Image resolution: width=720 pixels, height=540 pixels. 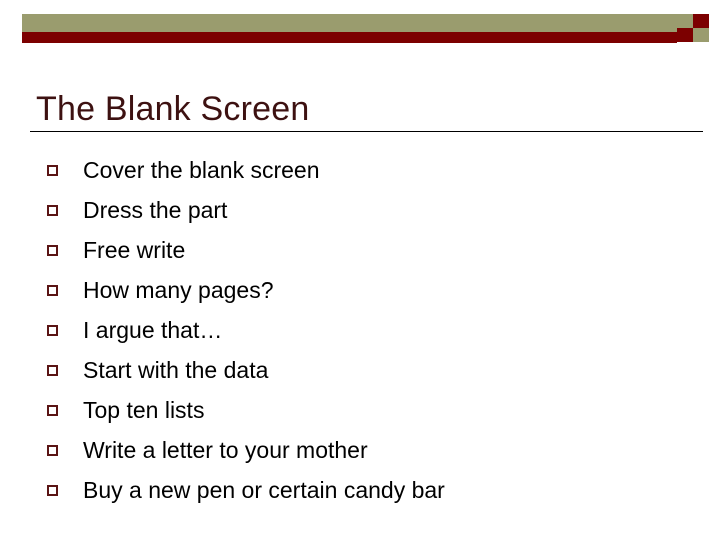 What do you see at coordinates (349, 23) in the screenshot?
I see `banner-olive-bar` at bounding box center [349, 23].